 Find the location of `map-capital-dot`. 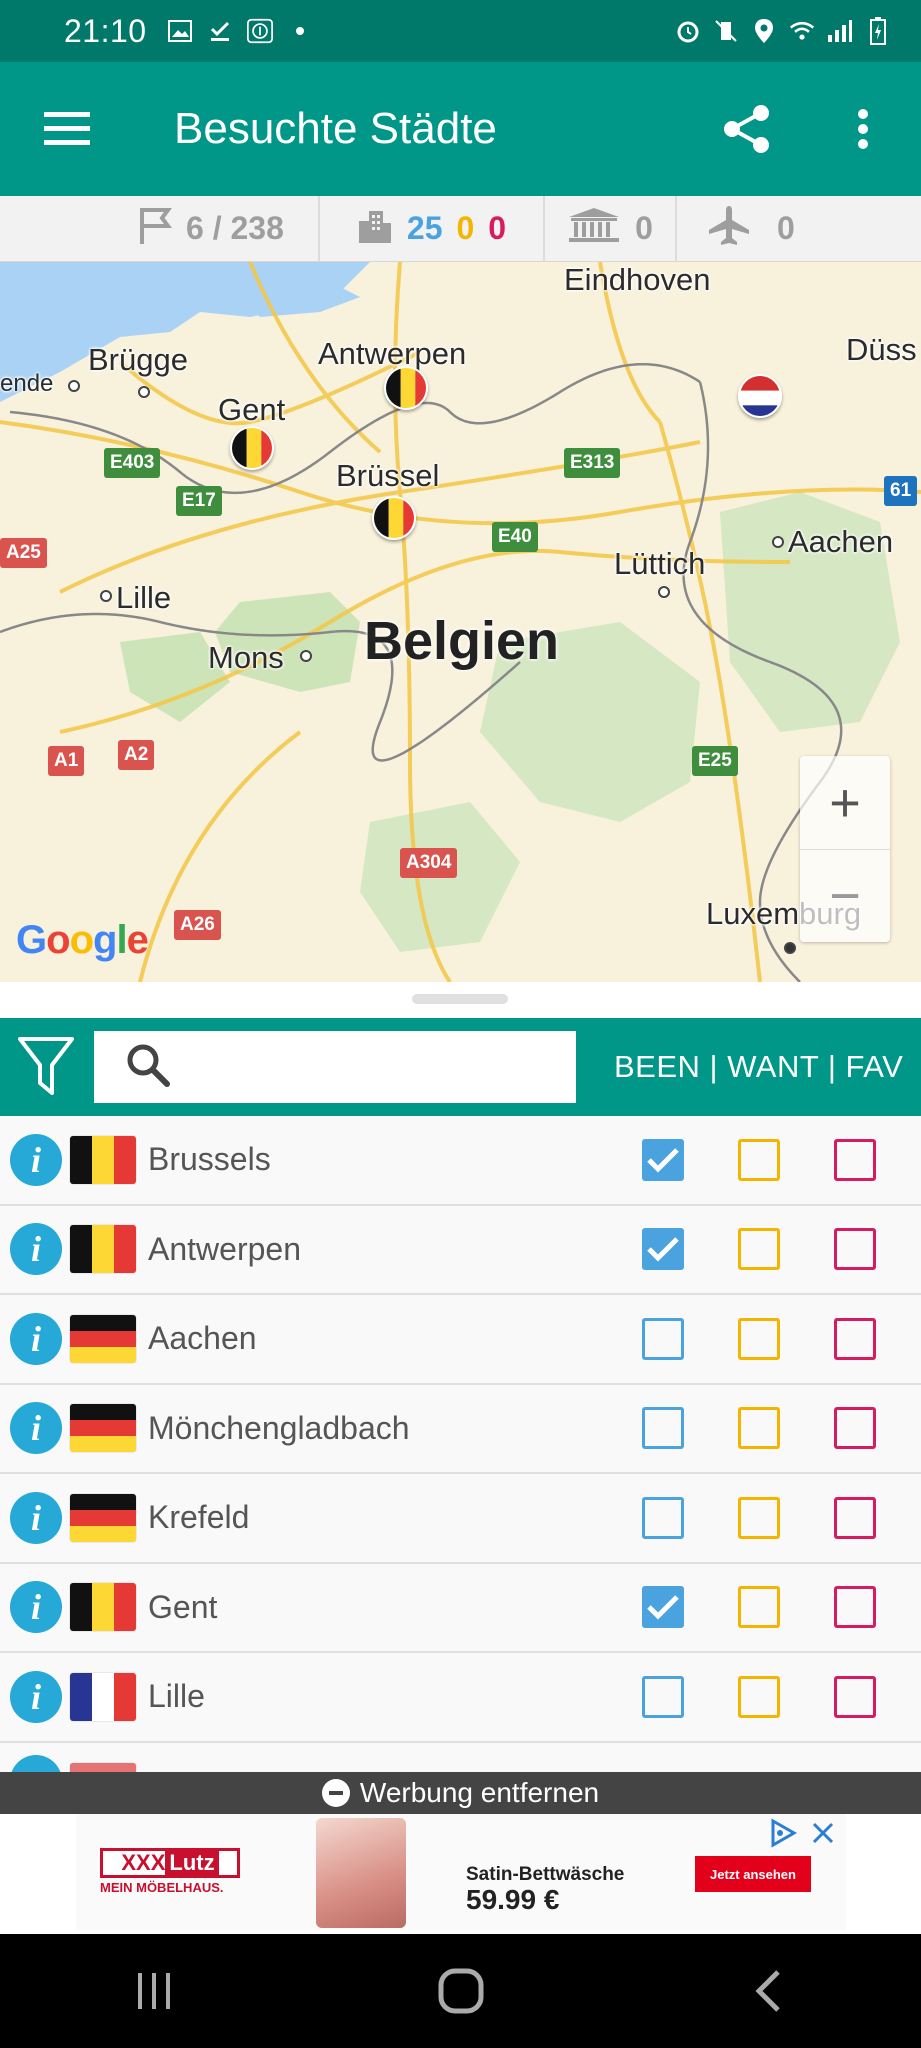

map-capital-dot is located at coordinates (790, 948).